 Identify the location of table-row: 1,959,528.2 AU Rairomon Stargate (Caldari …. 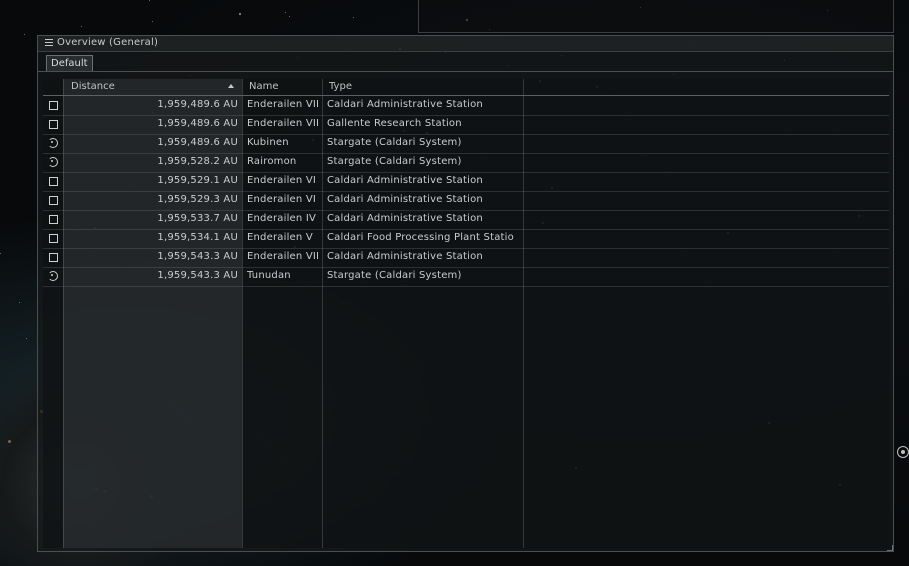
(466, 163).